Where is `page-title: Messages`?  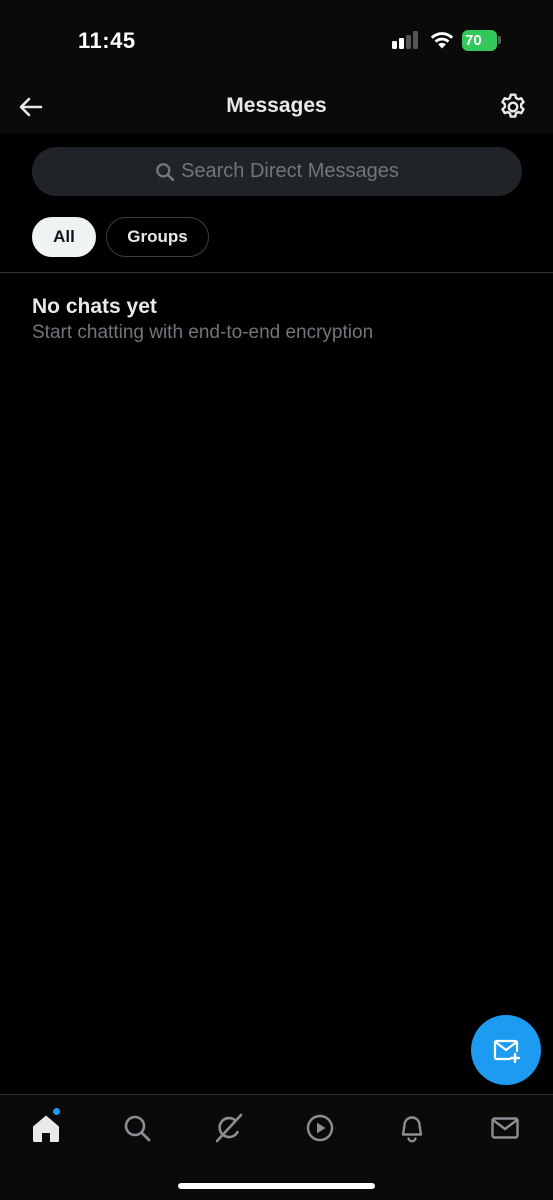
page-title: Messages is located at coordinates (276, 105).